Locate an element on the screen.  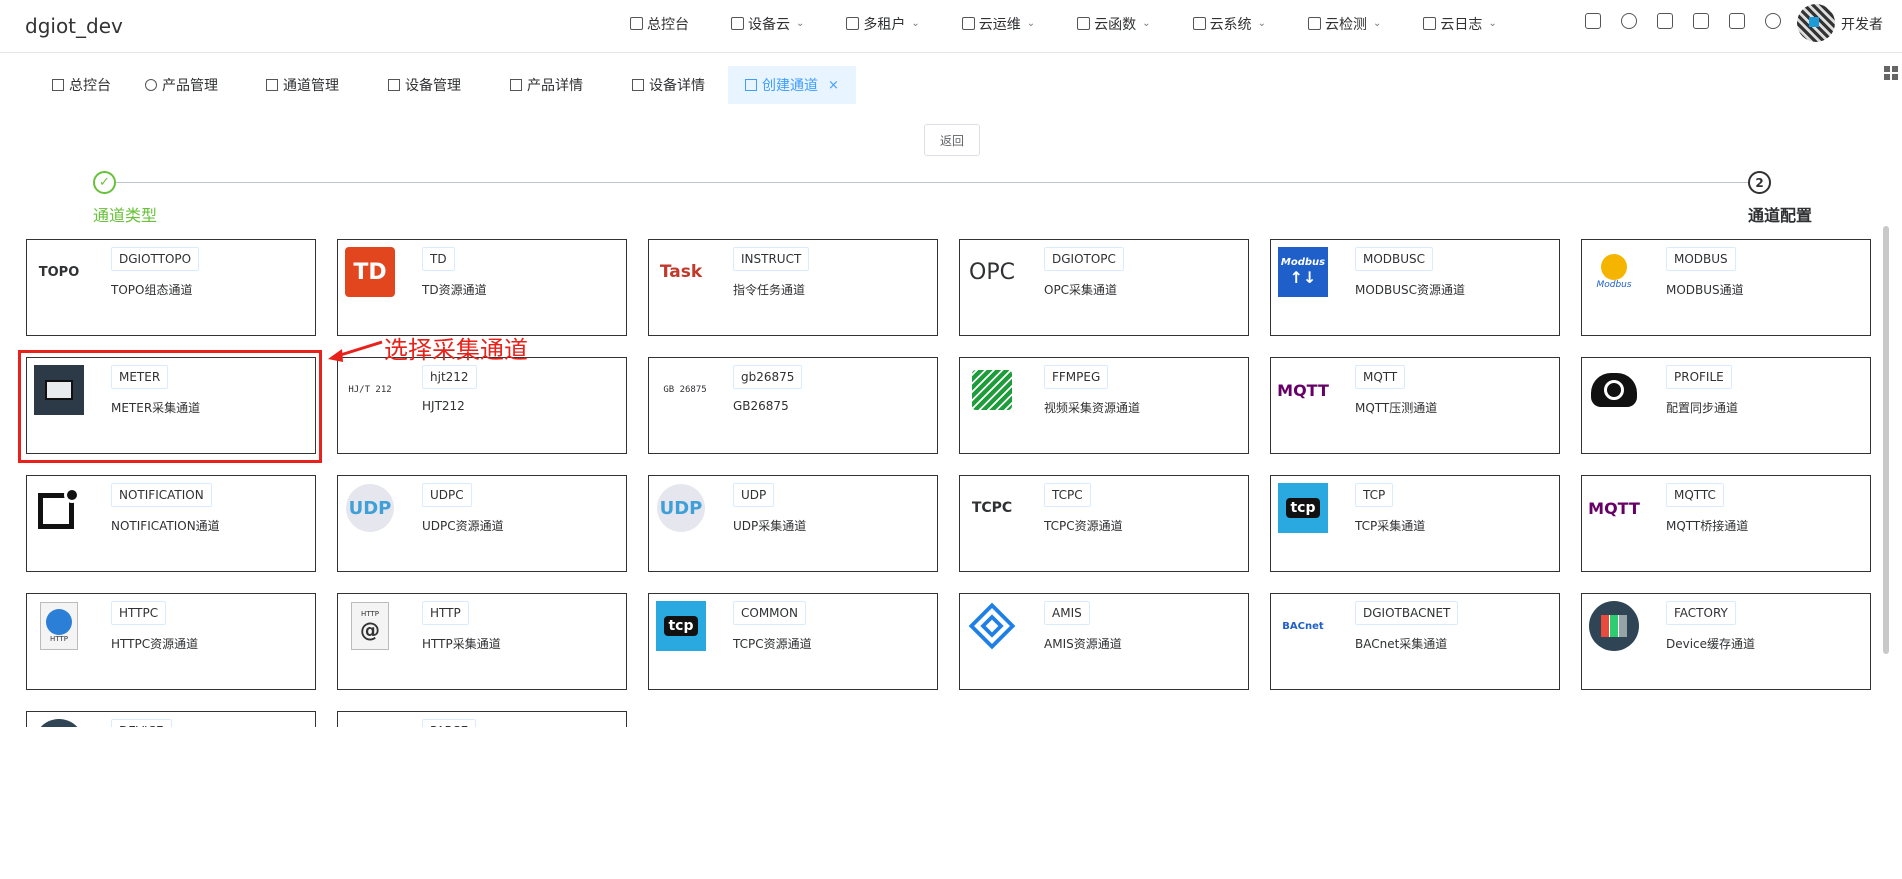
channel-card-profile: PROFILE 配置同步通道 is located at coordinates (1726, 405).